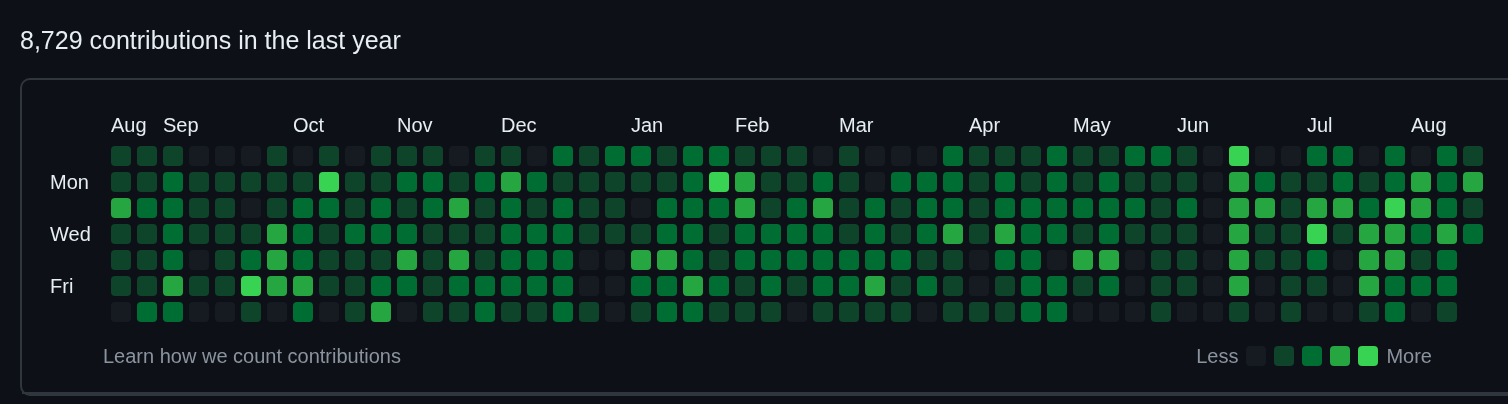 This screenshot has height=404, width=1508. I want to click on legend-less-label: Less, so click(1217, 356).